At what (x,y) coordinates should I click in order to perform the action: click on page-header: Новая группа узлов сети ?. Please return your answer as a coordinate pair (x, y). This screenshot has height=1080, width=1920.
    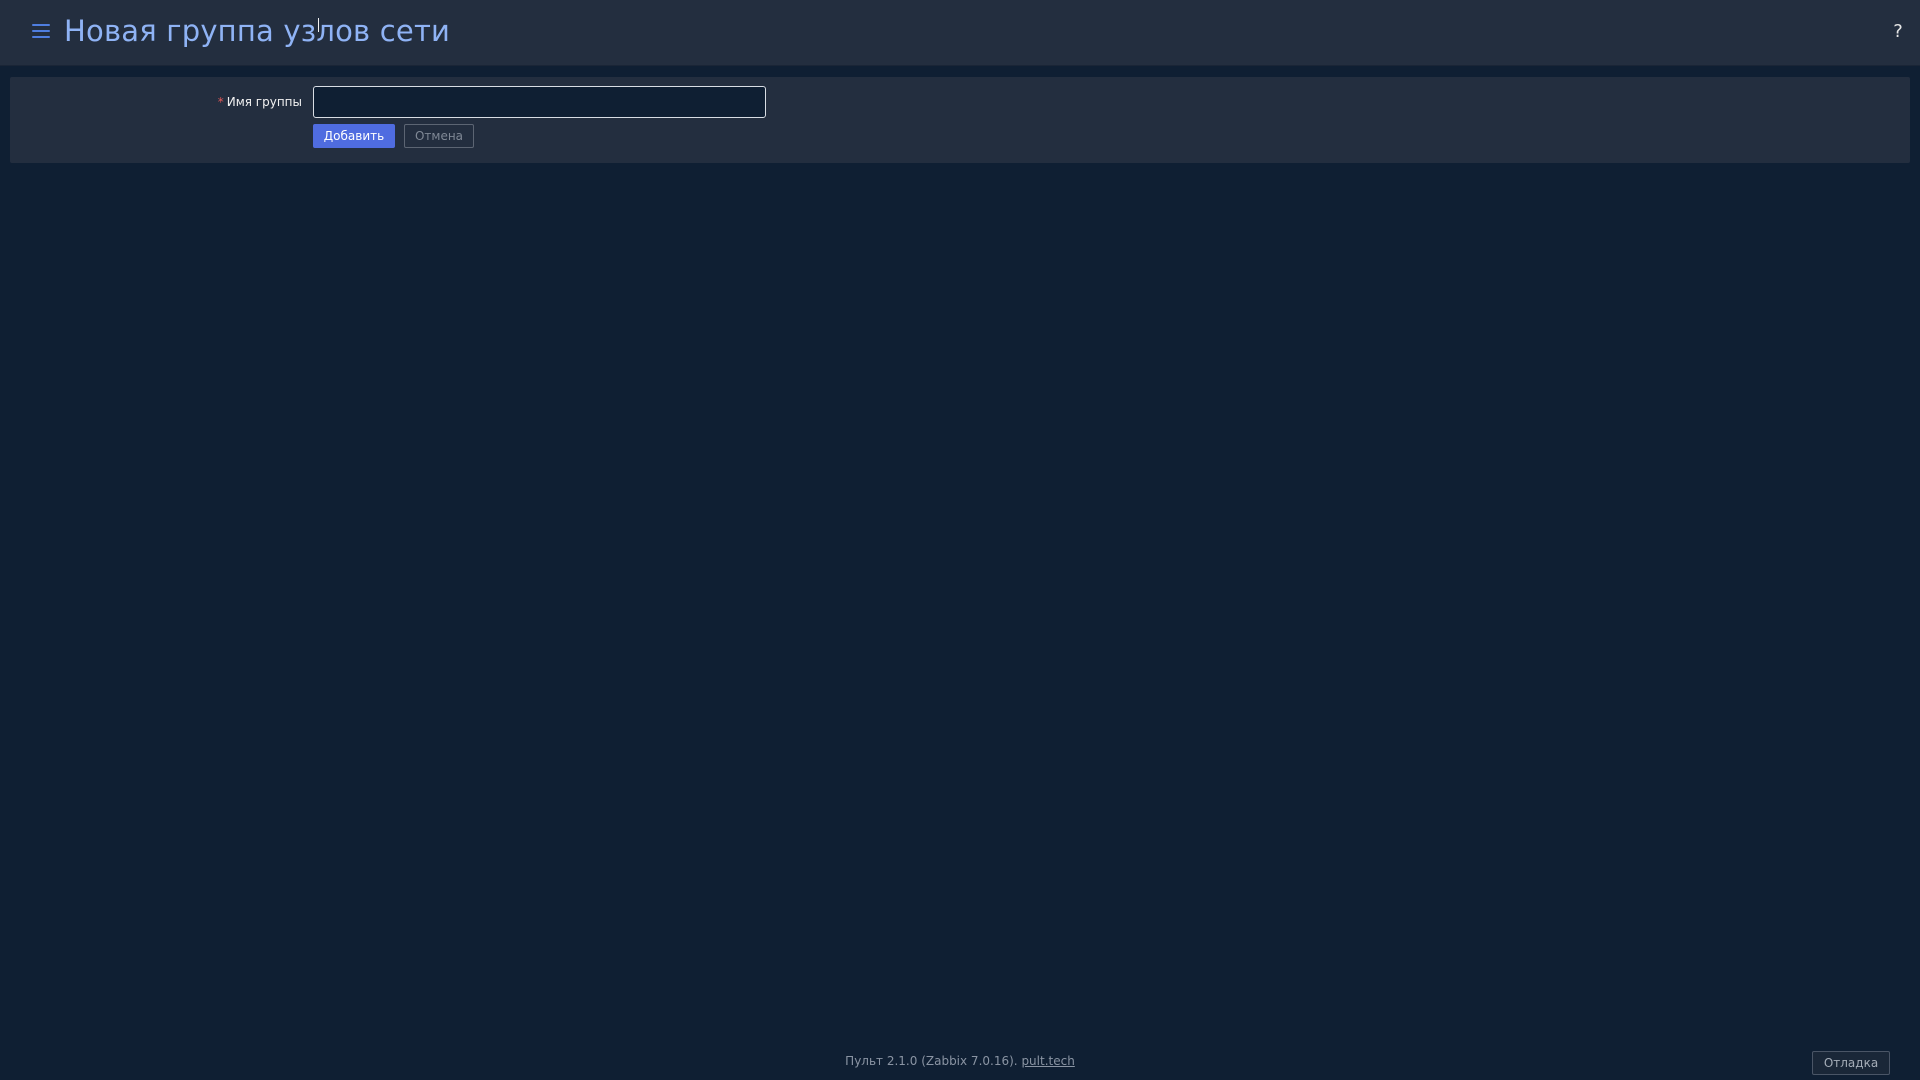
    Looking at the image, I should click on (960, 33).